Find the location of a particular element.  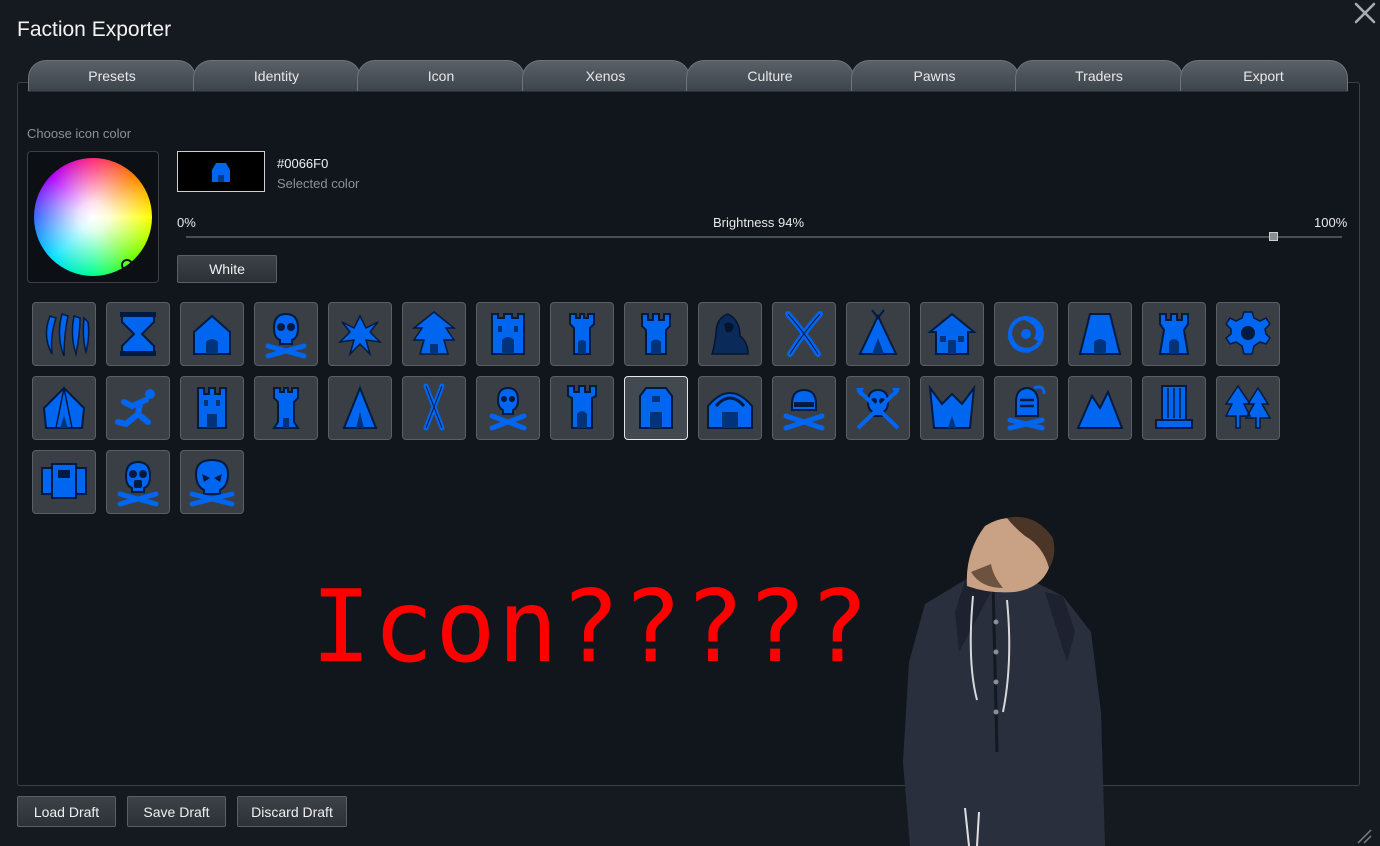

knight-helm-icon is located at coordinates (1026, 408).